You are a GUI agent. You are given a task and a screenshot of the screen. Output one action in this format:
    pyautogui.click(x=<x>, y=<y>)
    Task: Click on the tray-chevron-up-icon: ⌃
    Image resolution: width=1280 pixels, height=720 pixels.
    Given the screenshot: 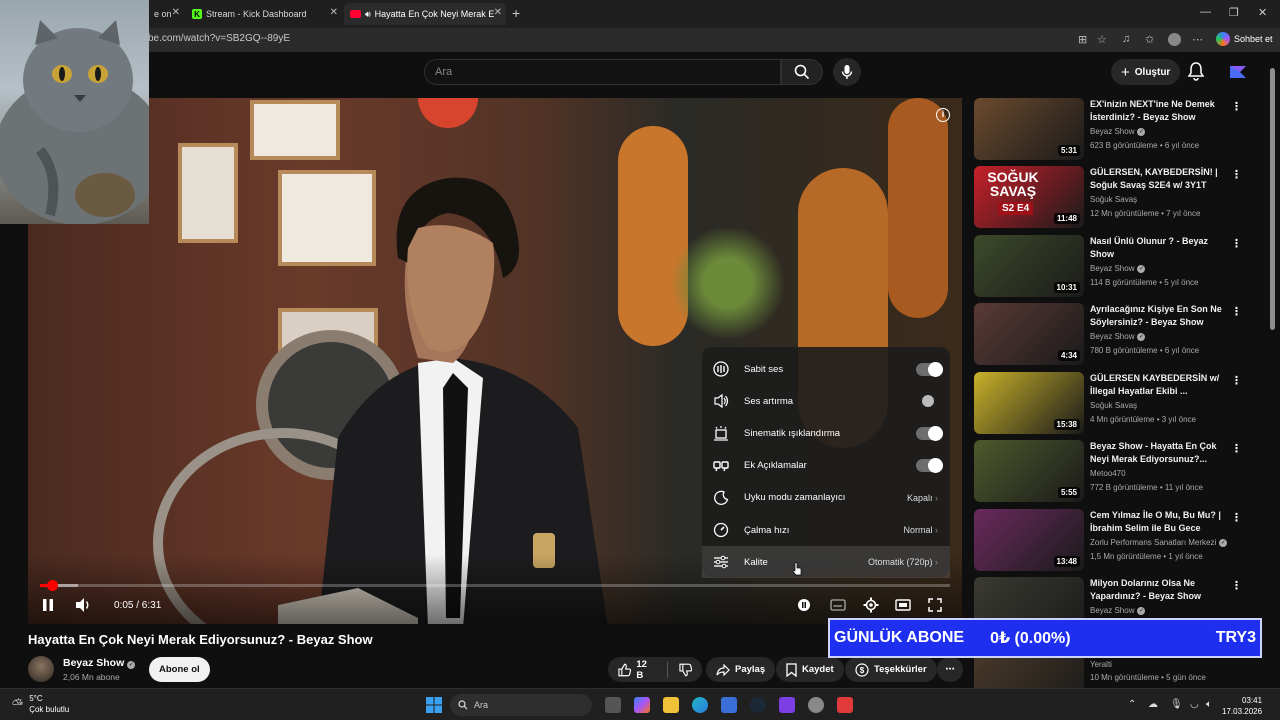 What is the action you would take?
    pyautogui.click(x=1132, y=704)
    